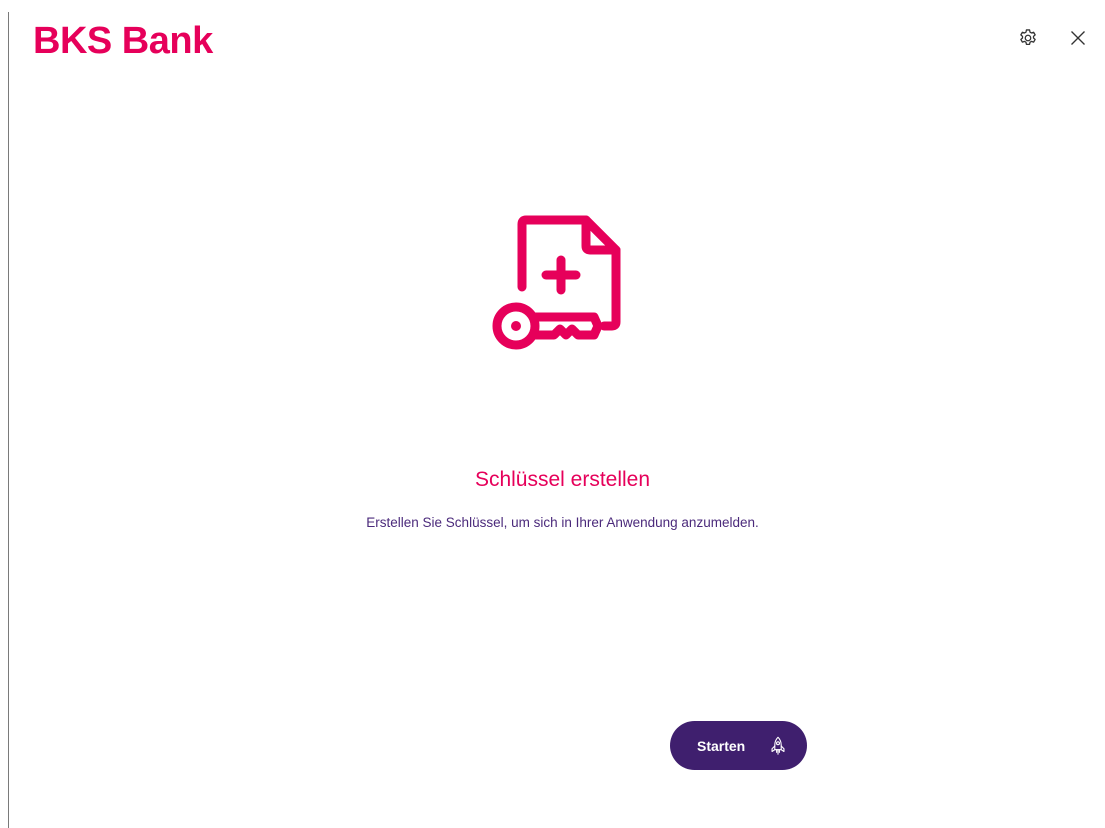 The image size is (1105, 828). I want to click on start-button: Starten, so click(738, 745).